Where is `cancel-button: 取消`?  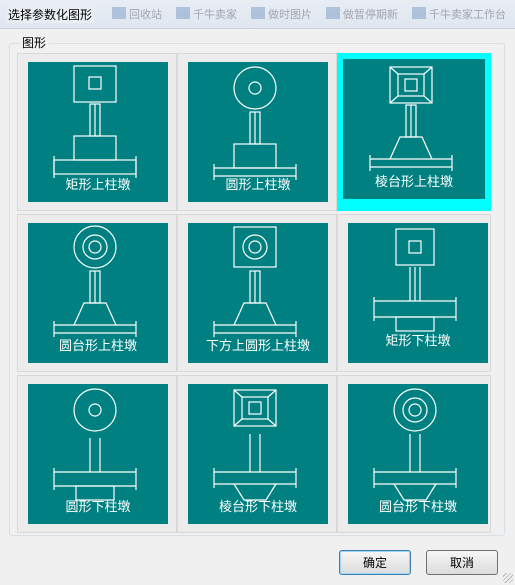 cancel-button: 取消 is located at coordinates (462, 562).